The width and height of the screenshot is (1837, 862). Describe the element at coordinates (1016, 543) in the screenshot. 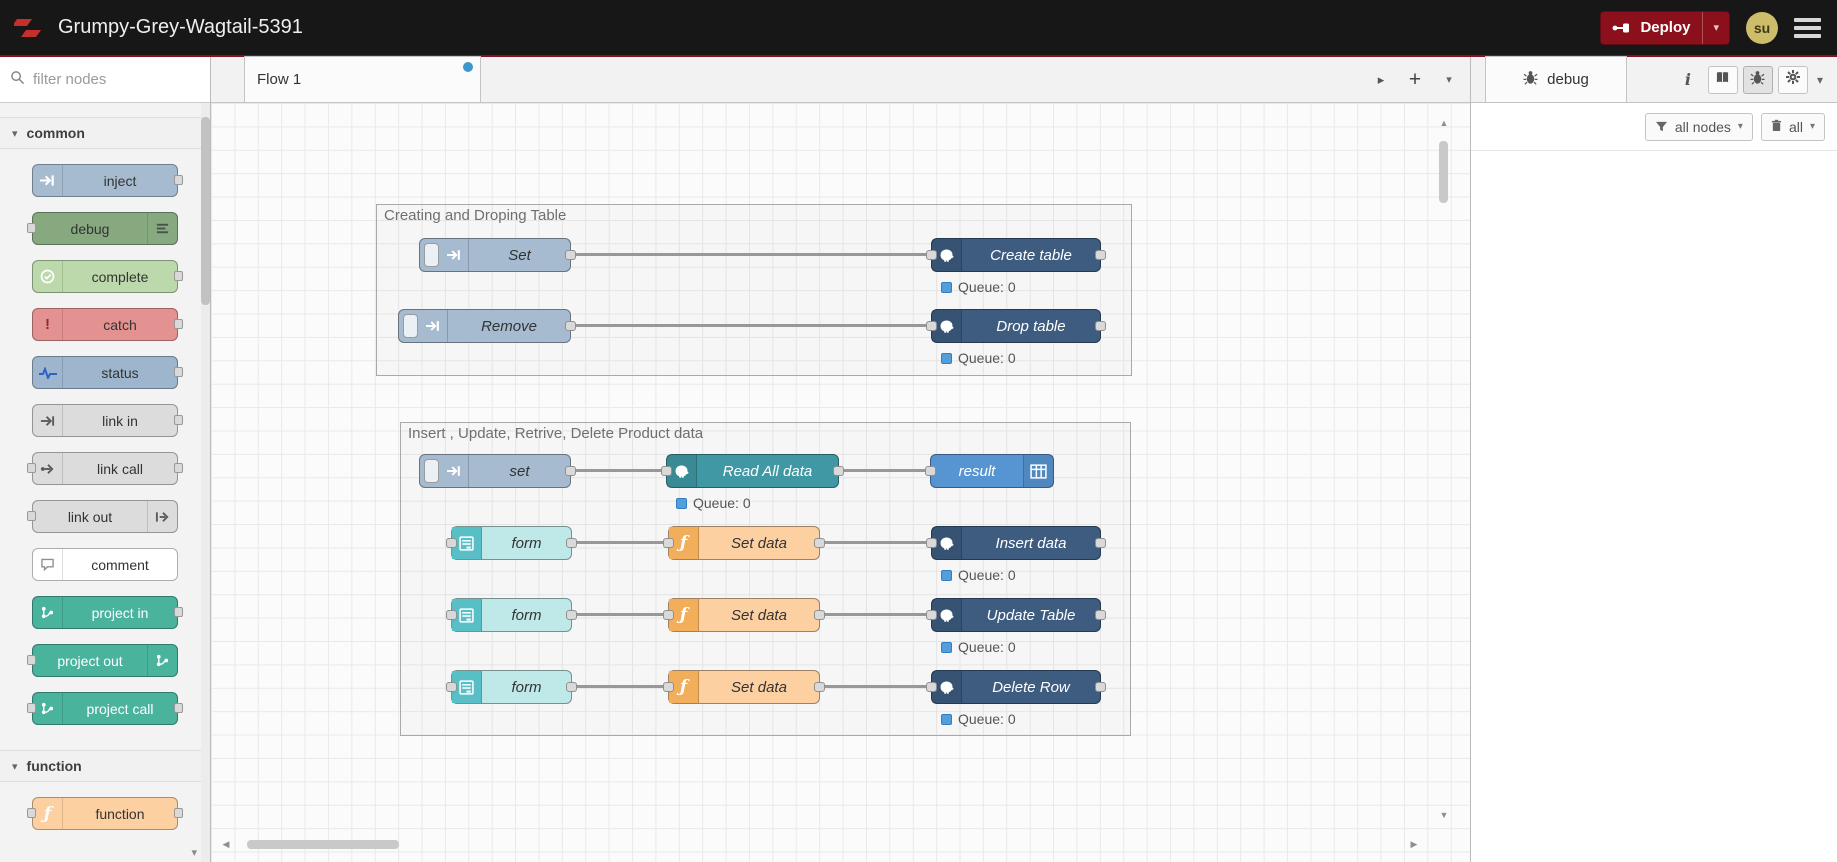

I see `flow-node-insert-data: Insert data` at that location.